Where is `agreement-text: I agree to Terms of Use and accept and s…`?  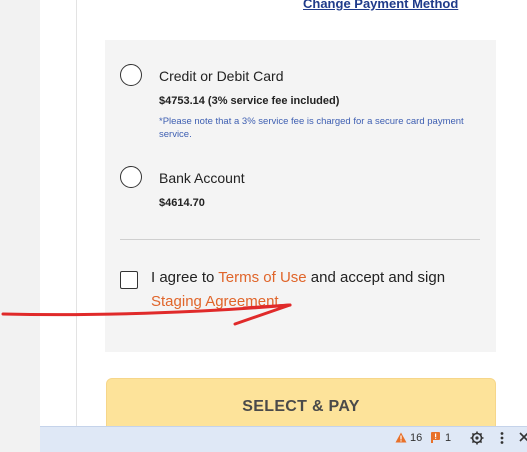 agreement-text: I agree to Terms of Use and accept and s… is located at coordinates (301, 290).